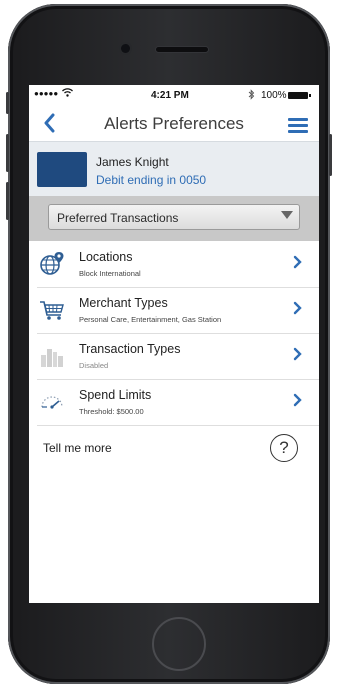  I want to click on dropdown-arrow-icon, so click(287, 215).